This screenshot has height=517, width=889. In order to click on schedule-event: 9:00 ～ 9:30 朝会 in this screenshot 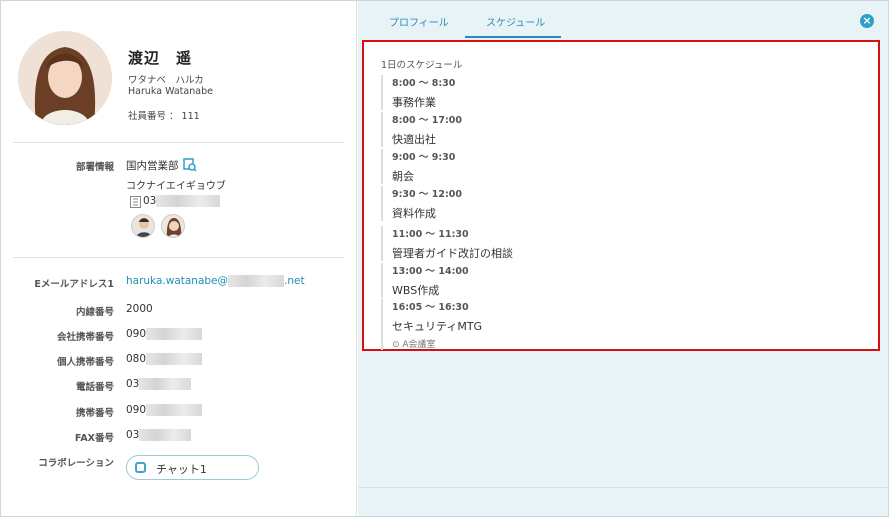, I will do `click(611, 166)`.